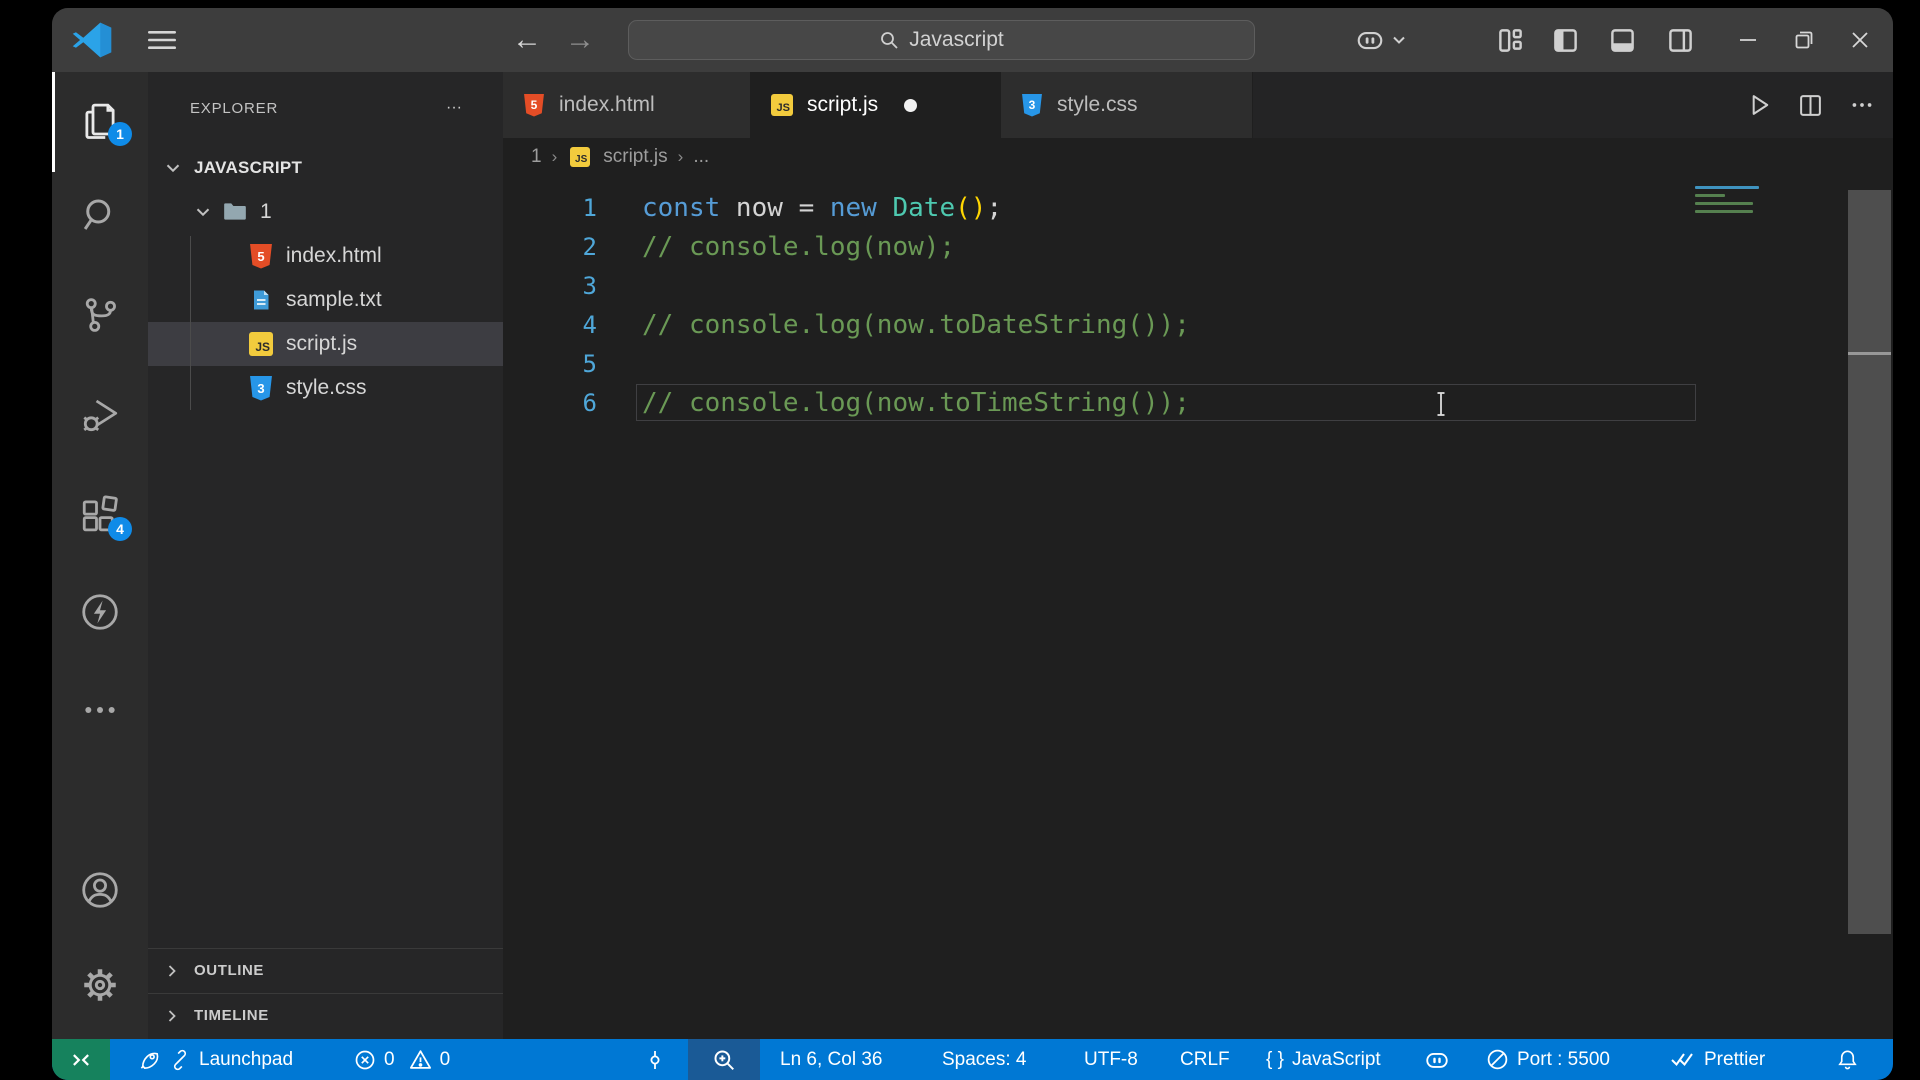  What do you see at coordinates (1198, 285) in the screenshot?
I see `code-line: 3` at bounding box center [1198, 285].